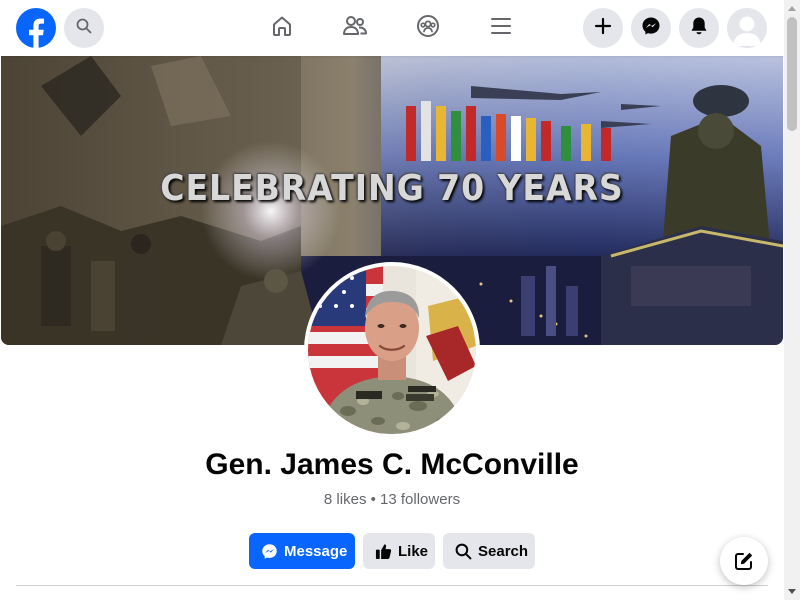  Describe the element at coordinates (392, 499) in the screenshot. I see `likes-followers-count: 8 likes • 13 followers` at that location.